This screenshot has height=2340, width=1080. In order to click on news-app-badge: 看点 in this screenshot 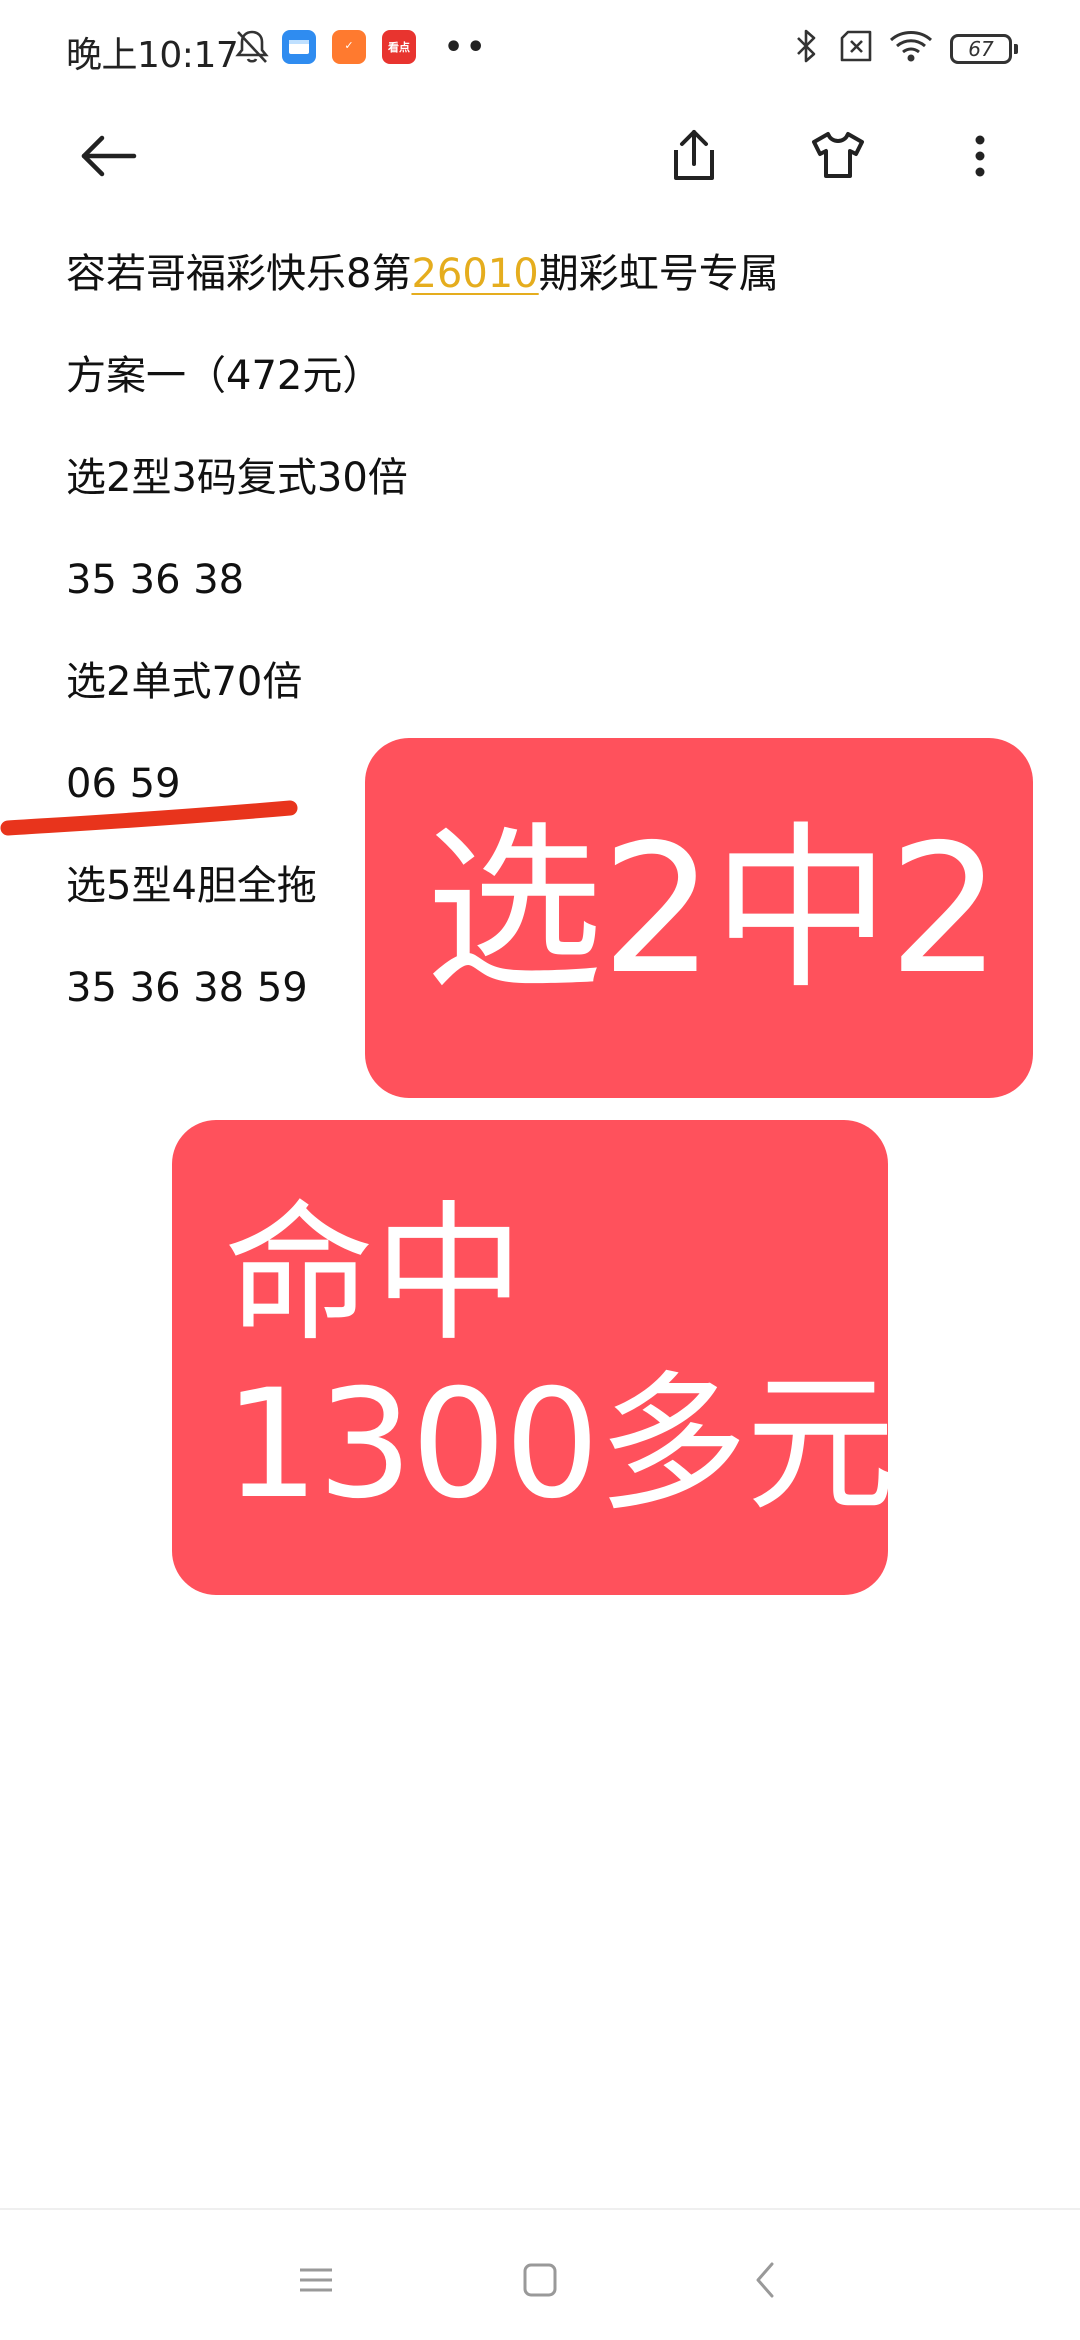, I will do `click(399, 47)`.